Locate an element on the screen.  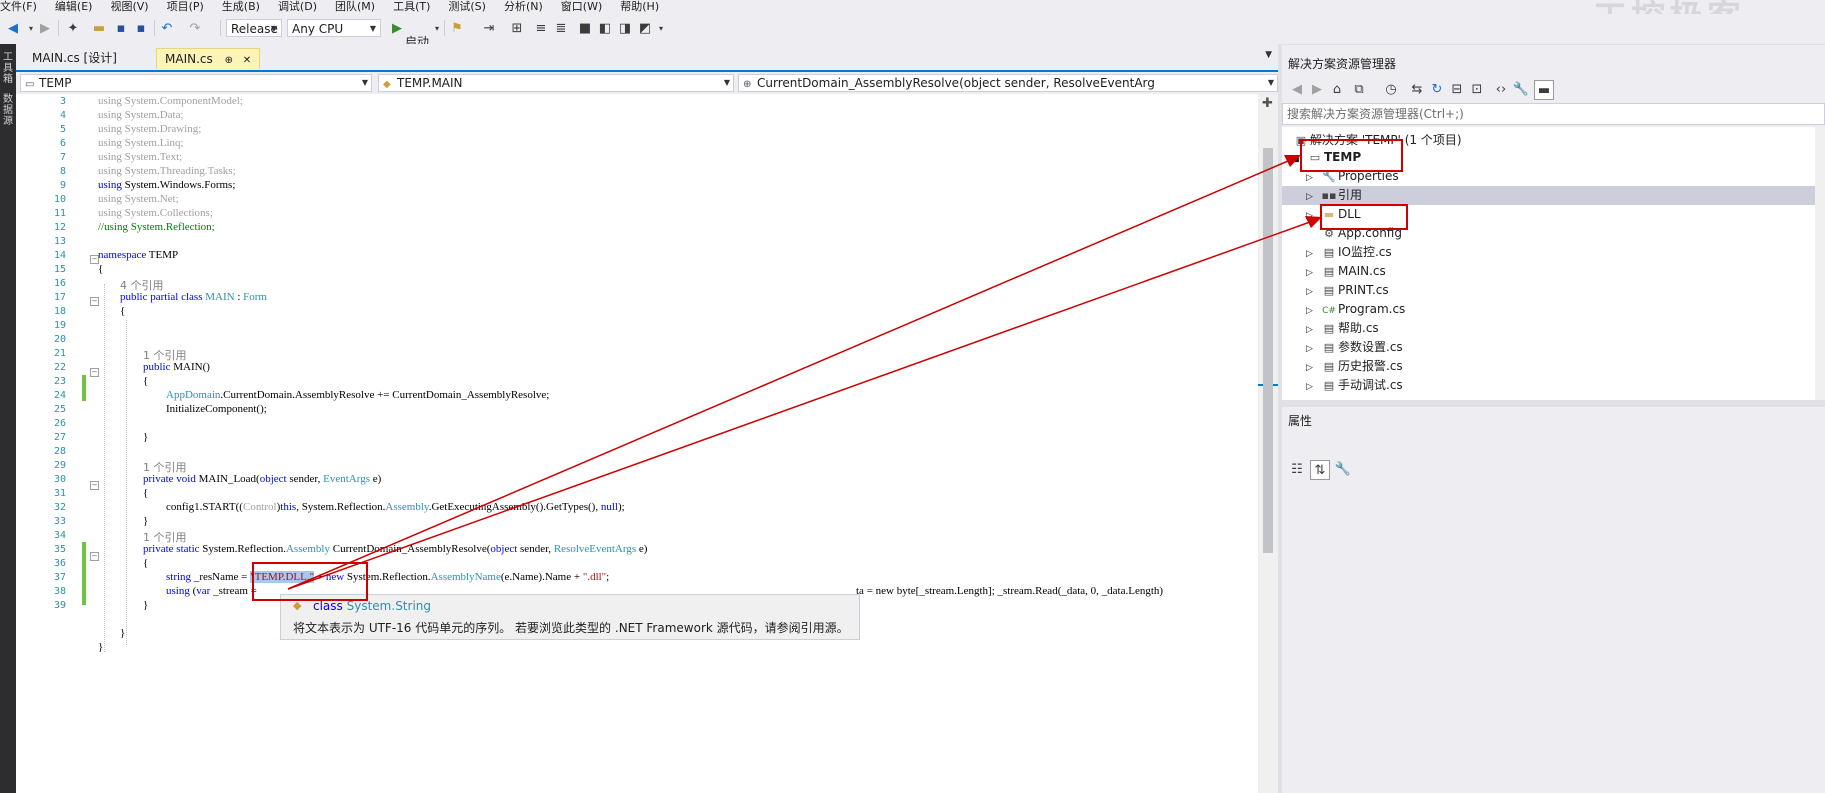
annotation-box-project is located at coordinates (1351, 155).